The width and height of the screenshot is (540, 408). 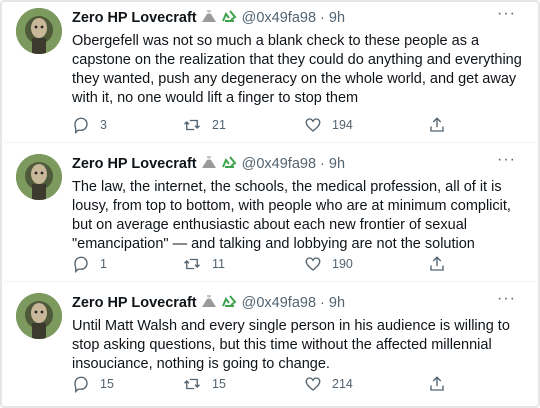 What do you see at coordinates (89, 264) in the screenshot?
I see `reply-button: 1` at bounding box center [89, 264].